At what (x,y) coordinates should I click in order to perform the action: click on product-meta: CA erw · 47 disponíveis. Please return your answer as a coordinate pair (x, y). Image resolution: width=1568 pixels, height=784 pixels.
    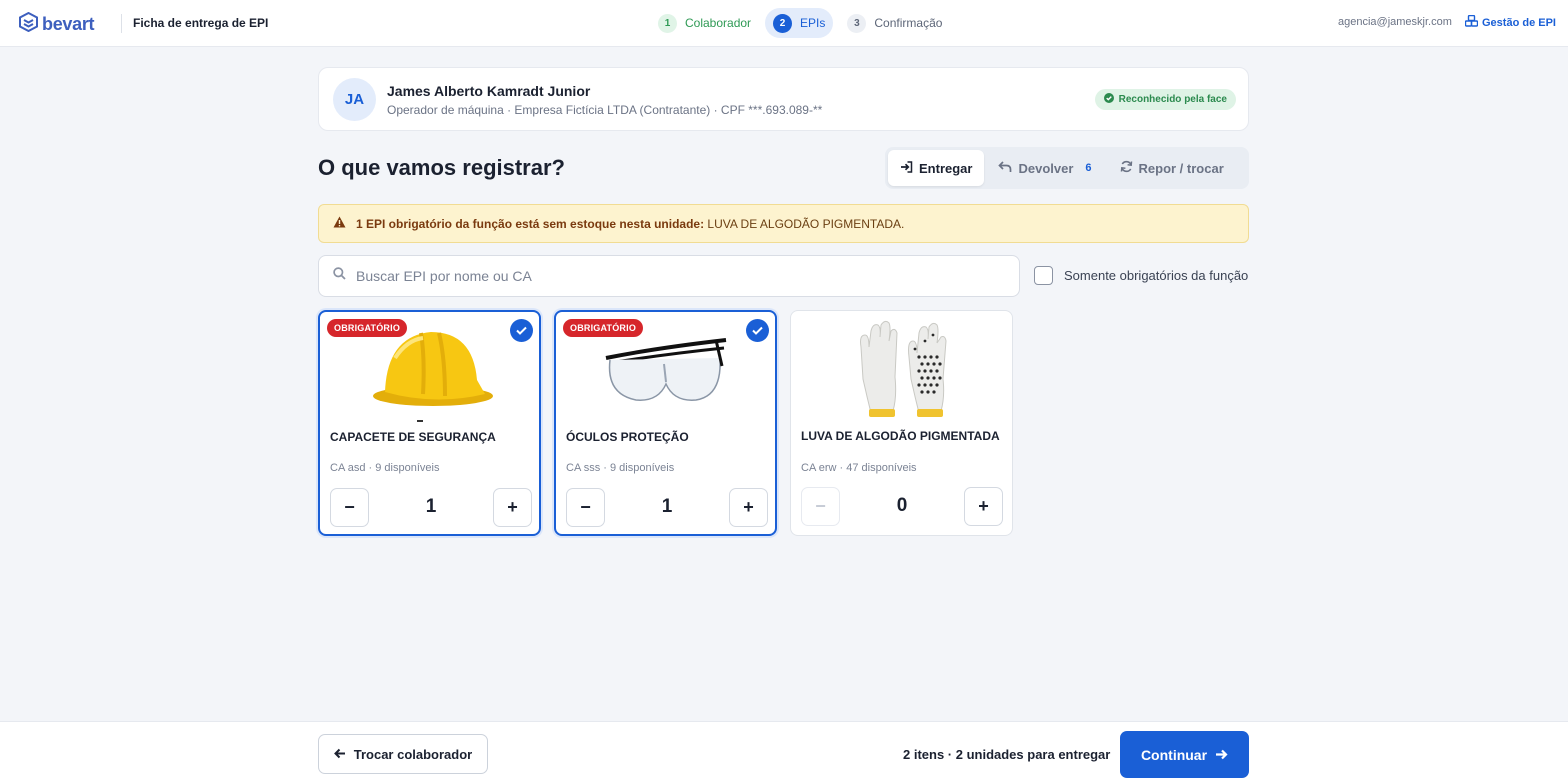
    Looking at the image, I should click on (859, 468).